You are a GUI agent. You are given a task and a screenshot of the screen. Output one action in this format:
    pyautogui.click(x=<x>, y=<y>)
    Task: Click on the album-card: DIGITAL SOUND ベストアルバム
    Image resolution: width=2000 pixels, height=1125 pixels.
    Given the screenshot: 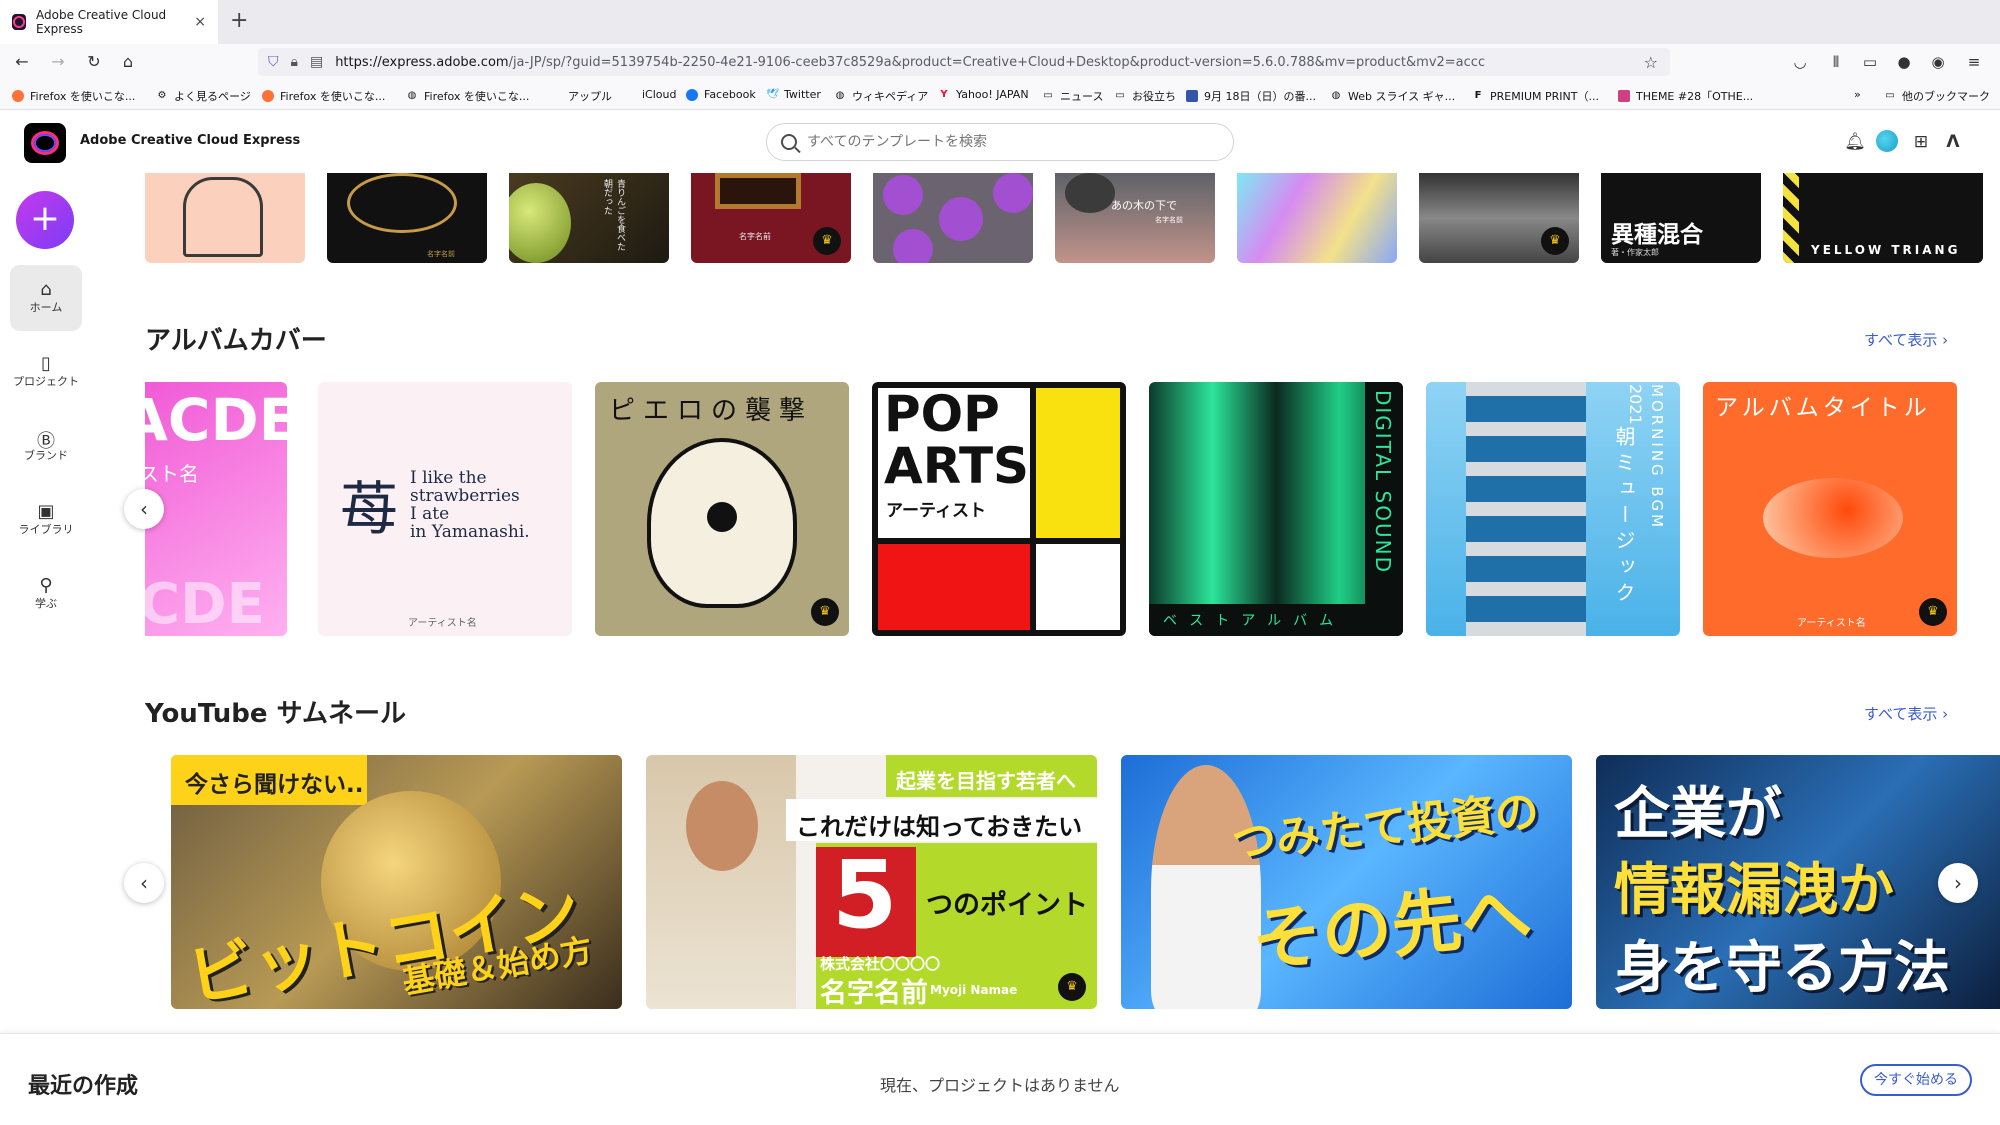 What is the action you would take?
    pyautogui.click(x=1276, y=509)
    